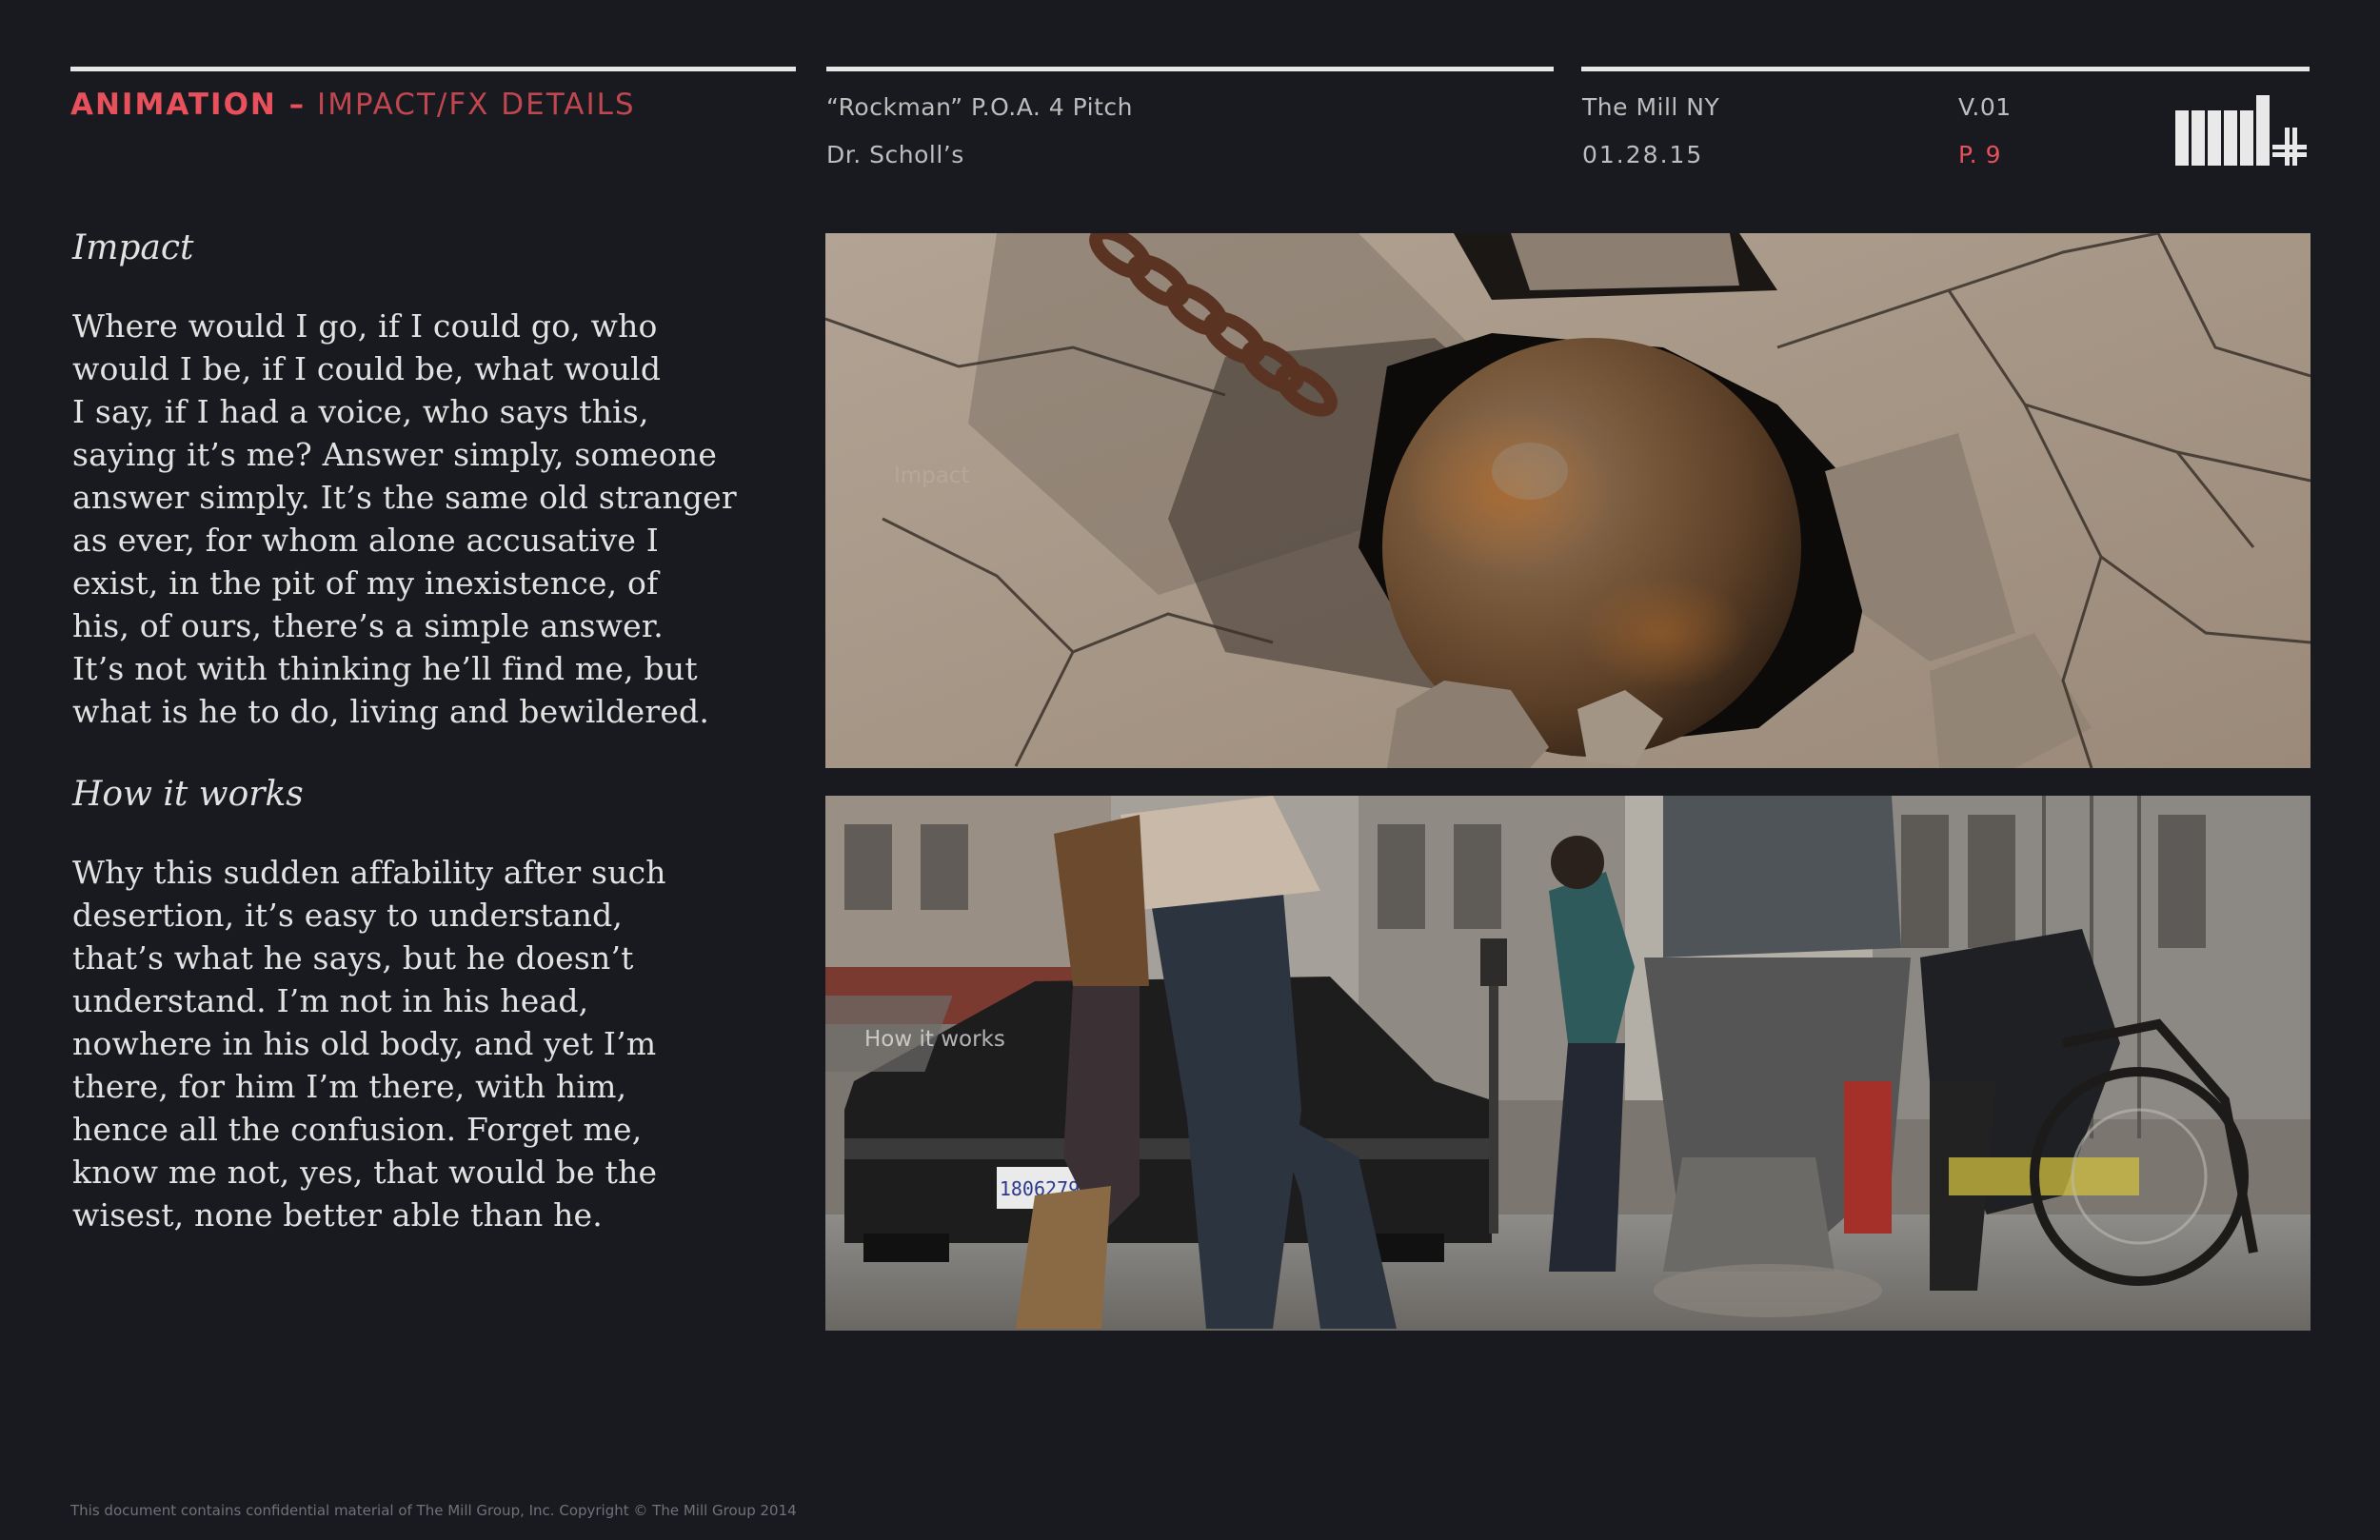 The image size is (2380, 1540). Describe the element at coordinates (1190, 69) in the screenshot. I see `header-rule-middle` at that location.